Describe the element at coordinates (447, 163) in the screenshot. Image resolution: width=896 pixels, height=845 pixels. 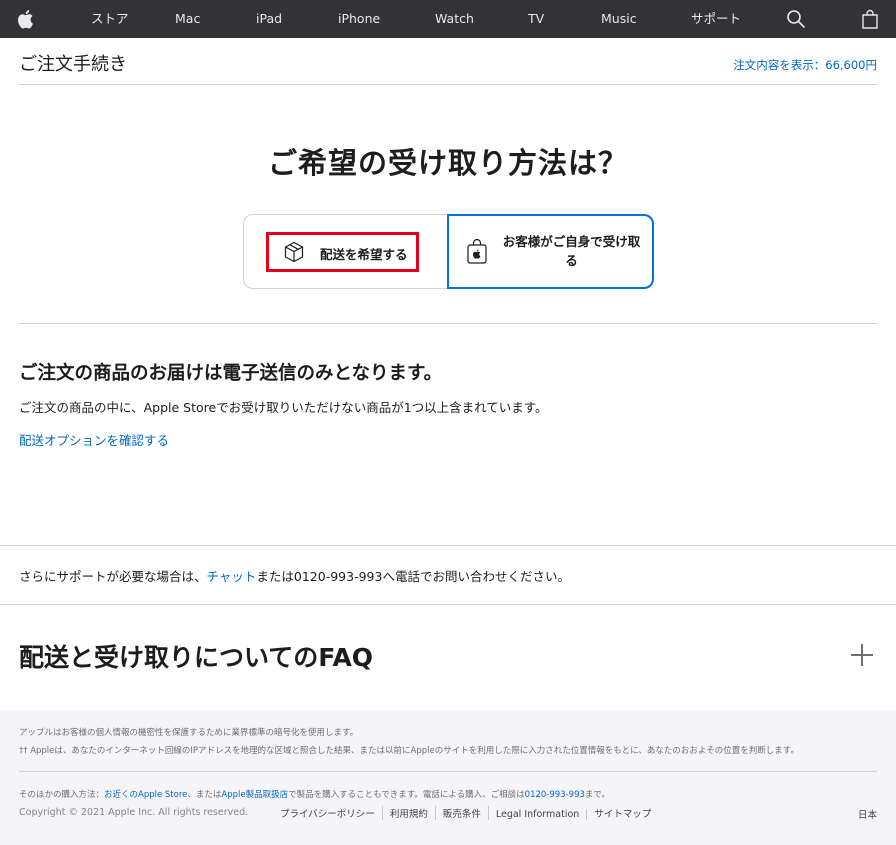
I see `fulfillment-heading: ご希望の受け取り方法は？` at that location.